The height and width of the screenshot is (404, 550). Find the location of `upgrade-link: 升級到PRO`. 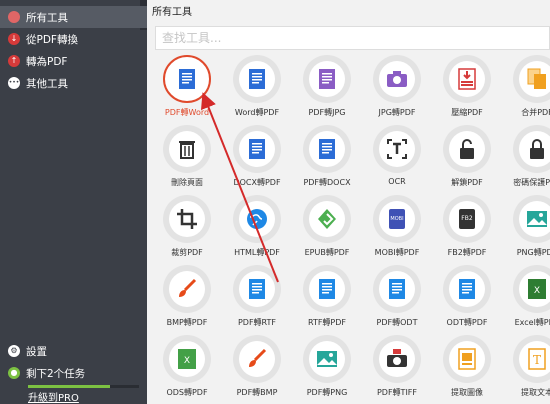

upgrade-link: 升級到PRO is located at coordinates (53, 396).